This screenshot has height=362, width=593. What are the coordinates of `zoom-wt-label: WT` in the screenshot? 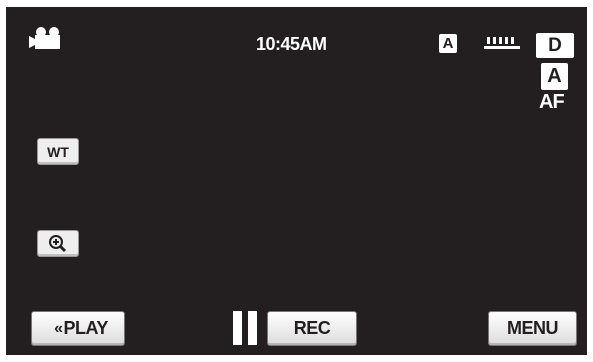 It's located at (58, 151).